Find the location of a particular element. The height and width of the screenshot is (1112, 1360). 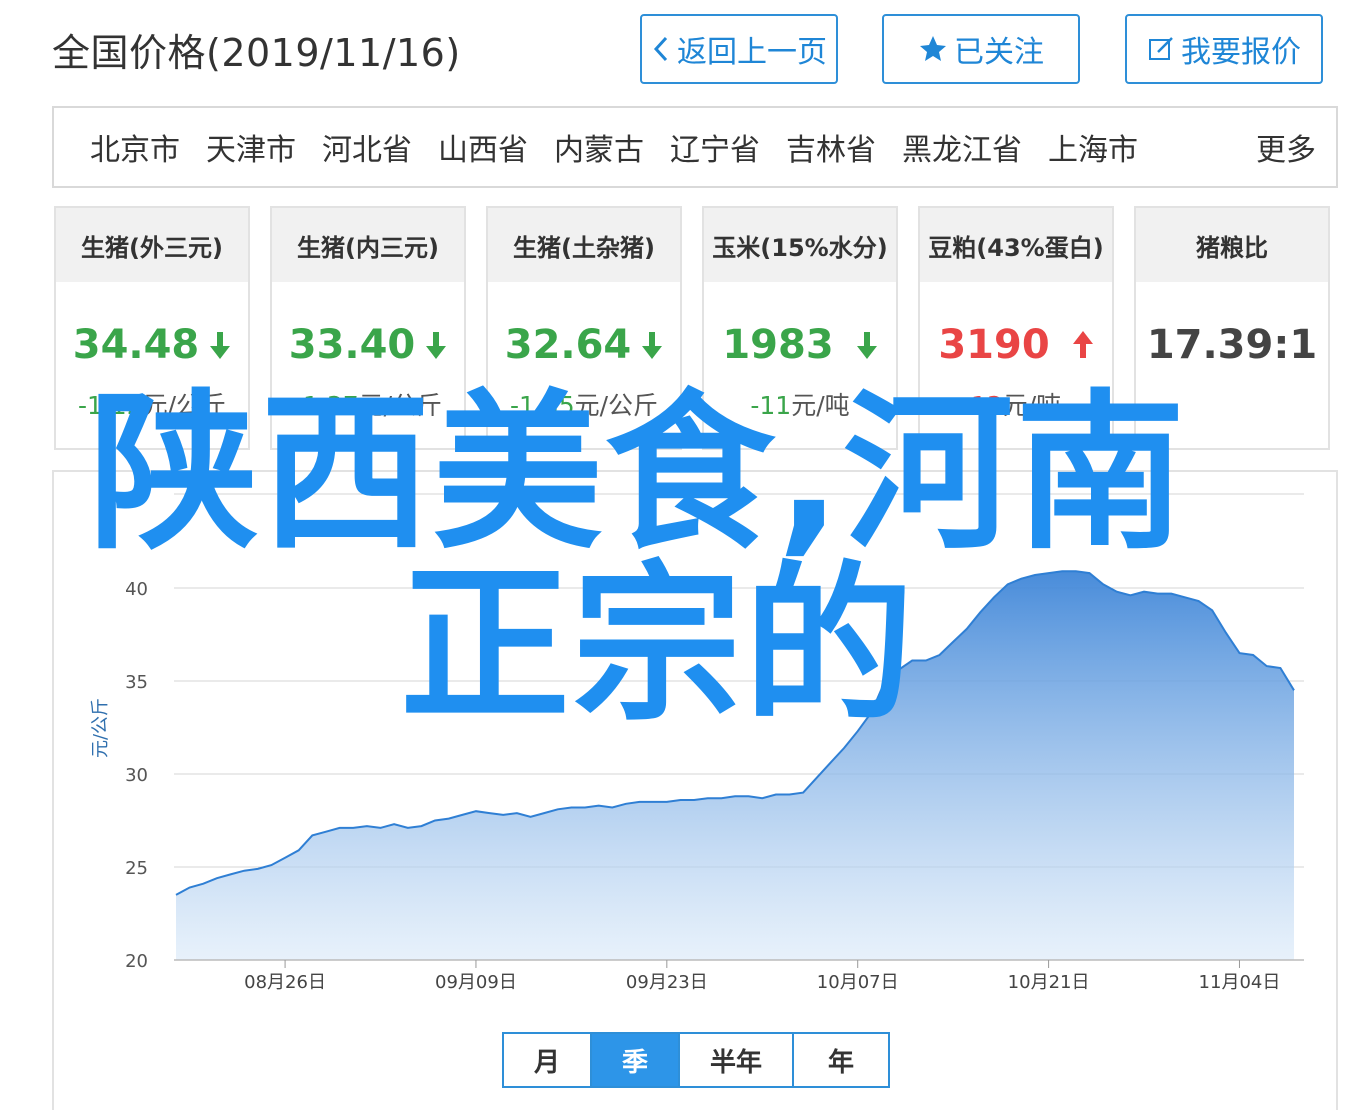

card-value: 17.39:1 is located at coordinates (1232, 345).